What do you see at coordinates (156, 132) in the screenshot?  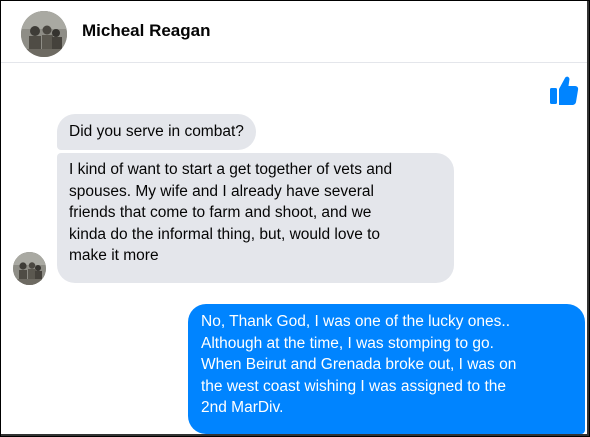 I see `message-bubble-received: Did you serve in combat?` at bounding box center [156, 132].